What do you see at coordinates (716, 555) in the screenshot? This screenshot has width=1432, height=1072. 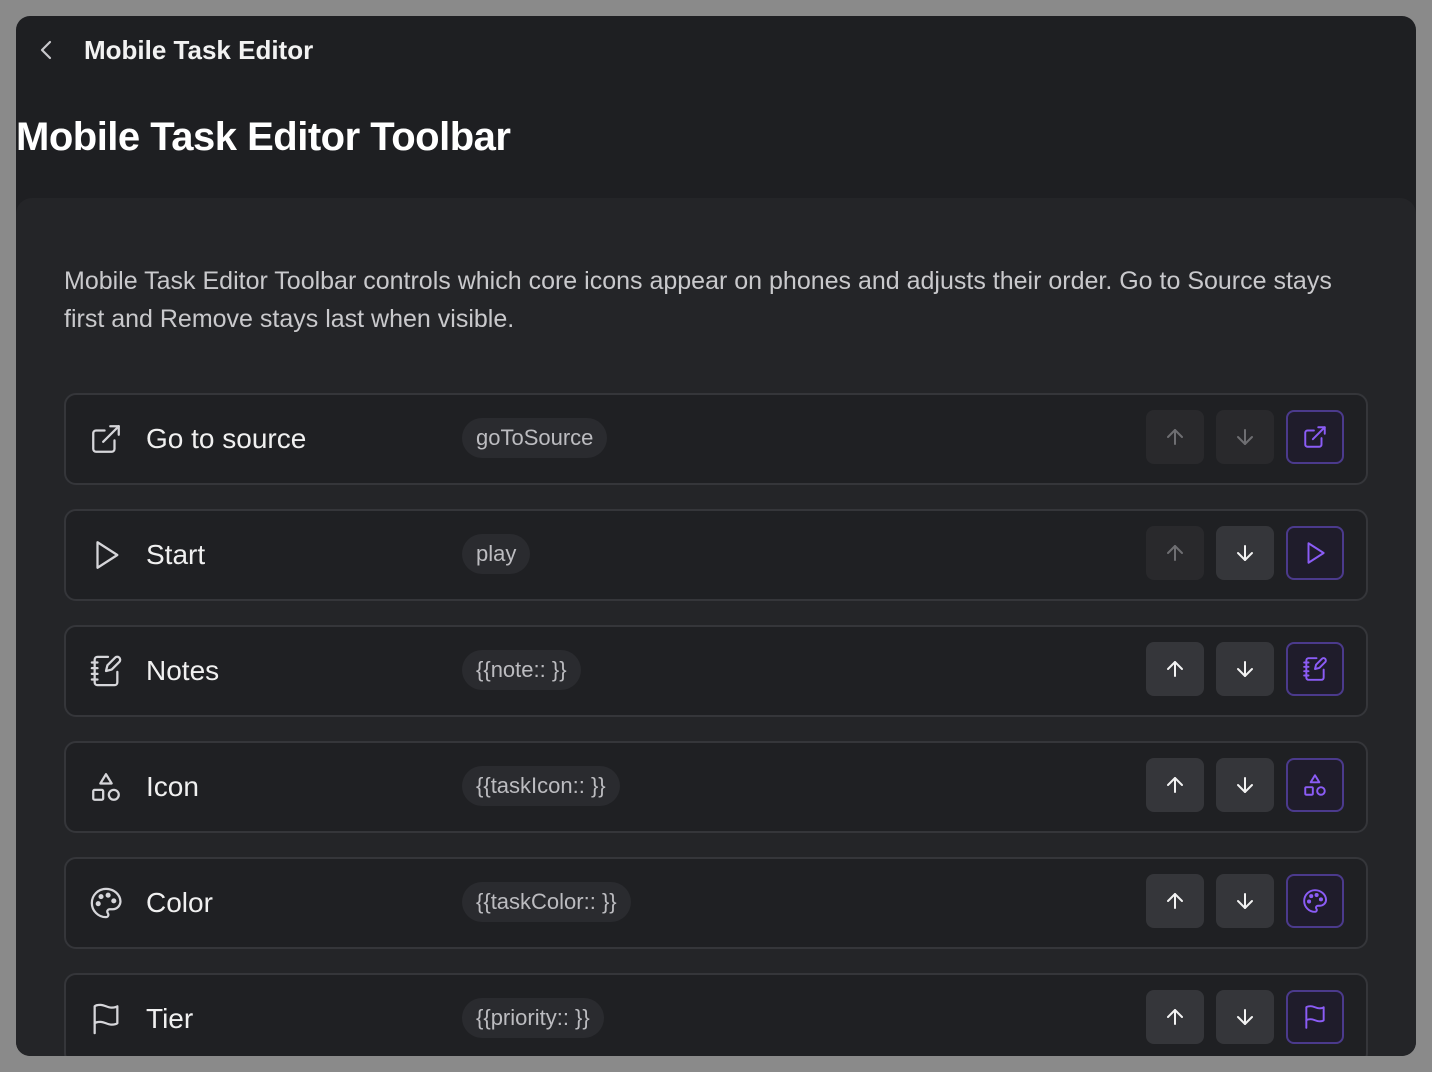 I see `toolbar-item-row: Start play` at bounding box center [716, 555].